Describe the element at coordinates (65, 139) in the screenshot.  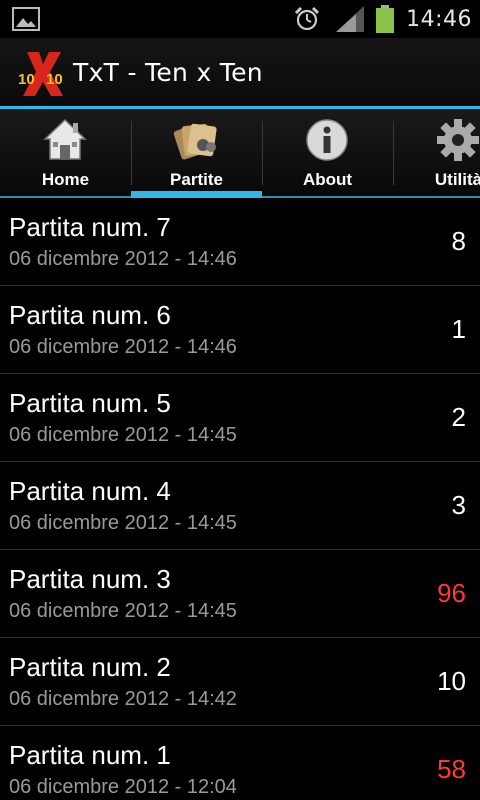
I see `house-icon` at that location.